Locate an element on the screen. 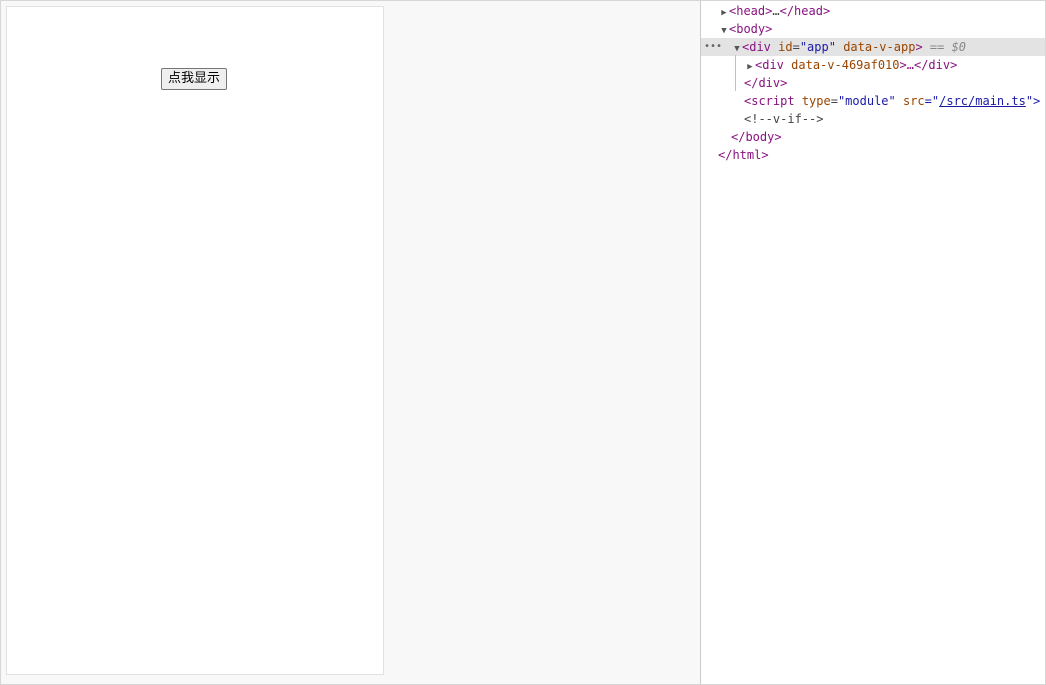 The height and width of the screenshot is (685, 1046). attr-type-name: type is located at coordinates (816, 101).